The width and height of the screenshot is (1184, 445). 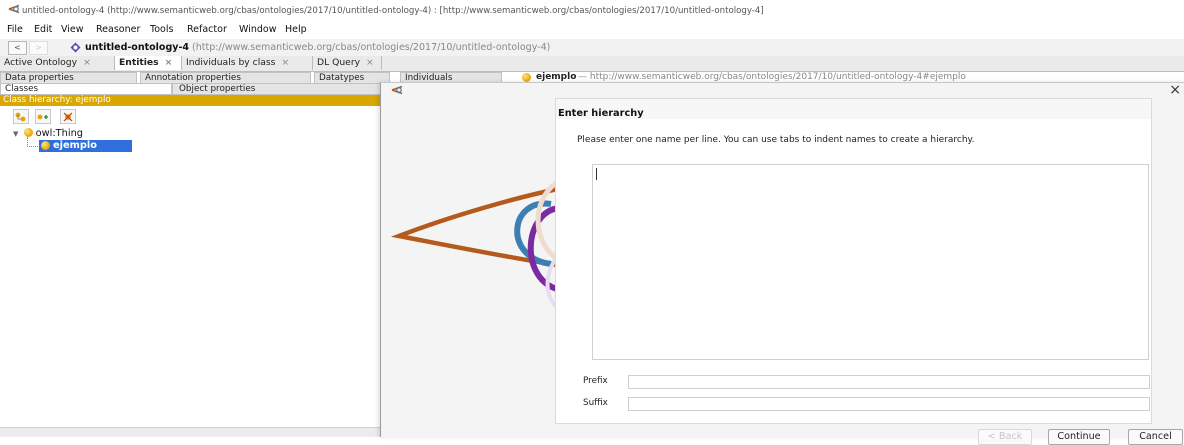 What do you see at coordinates (72, 29) in the screenshot?
I see `menu-view: View` at bounding box center [72, 29].